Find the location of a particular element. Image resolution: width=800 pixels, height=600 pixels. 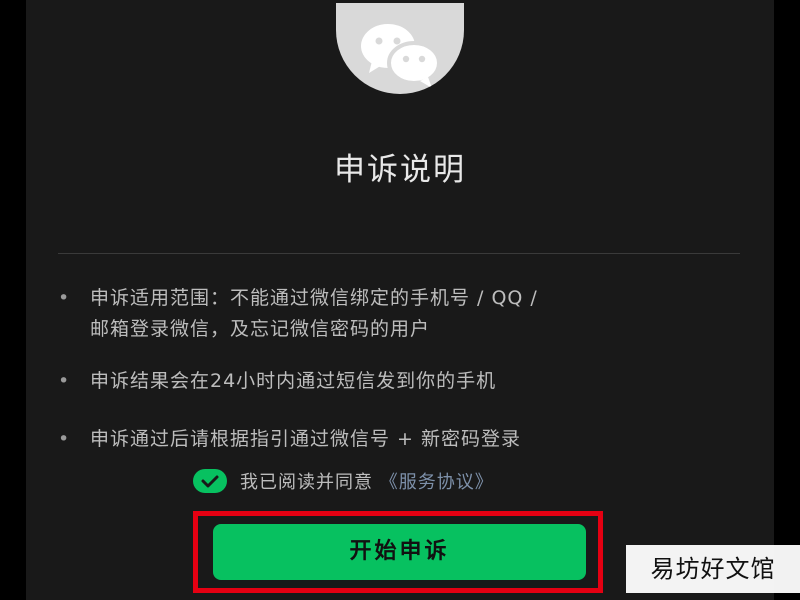

divider is located at coordinates (399, 253).